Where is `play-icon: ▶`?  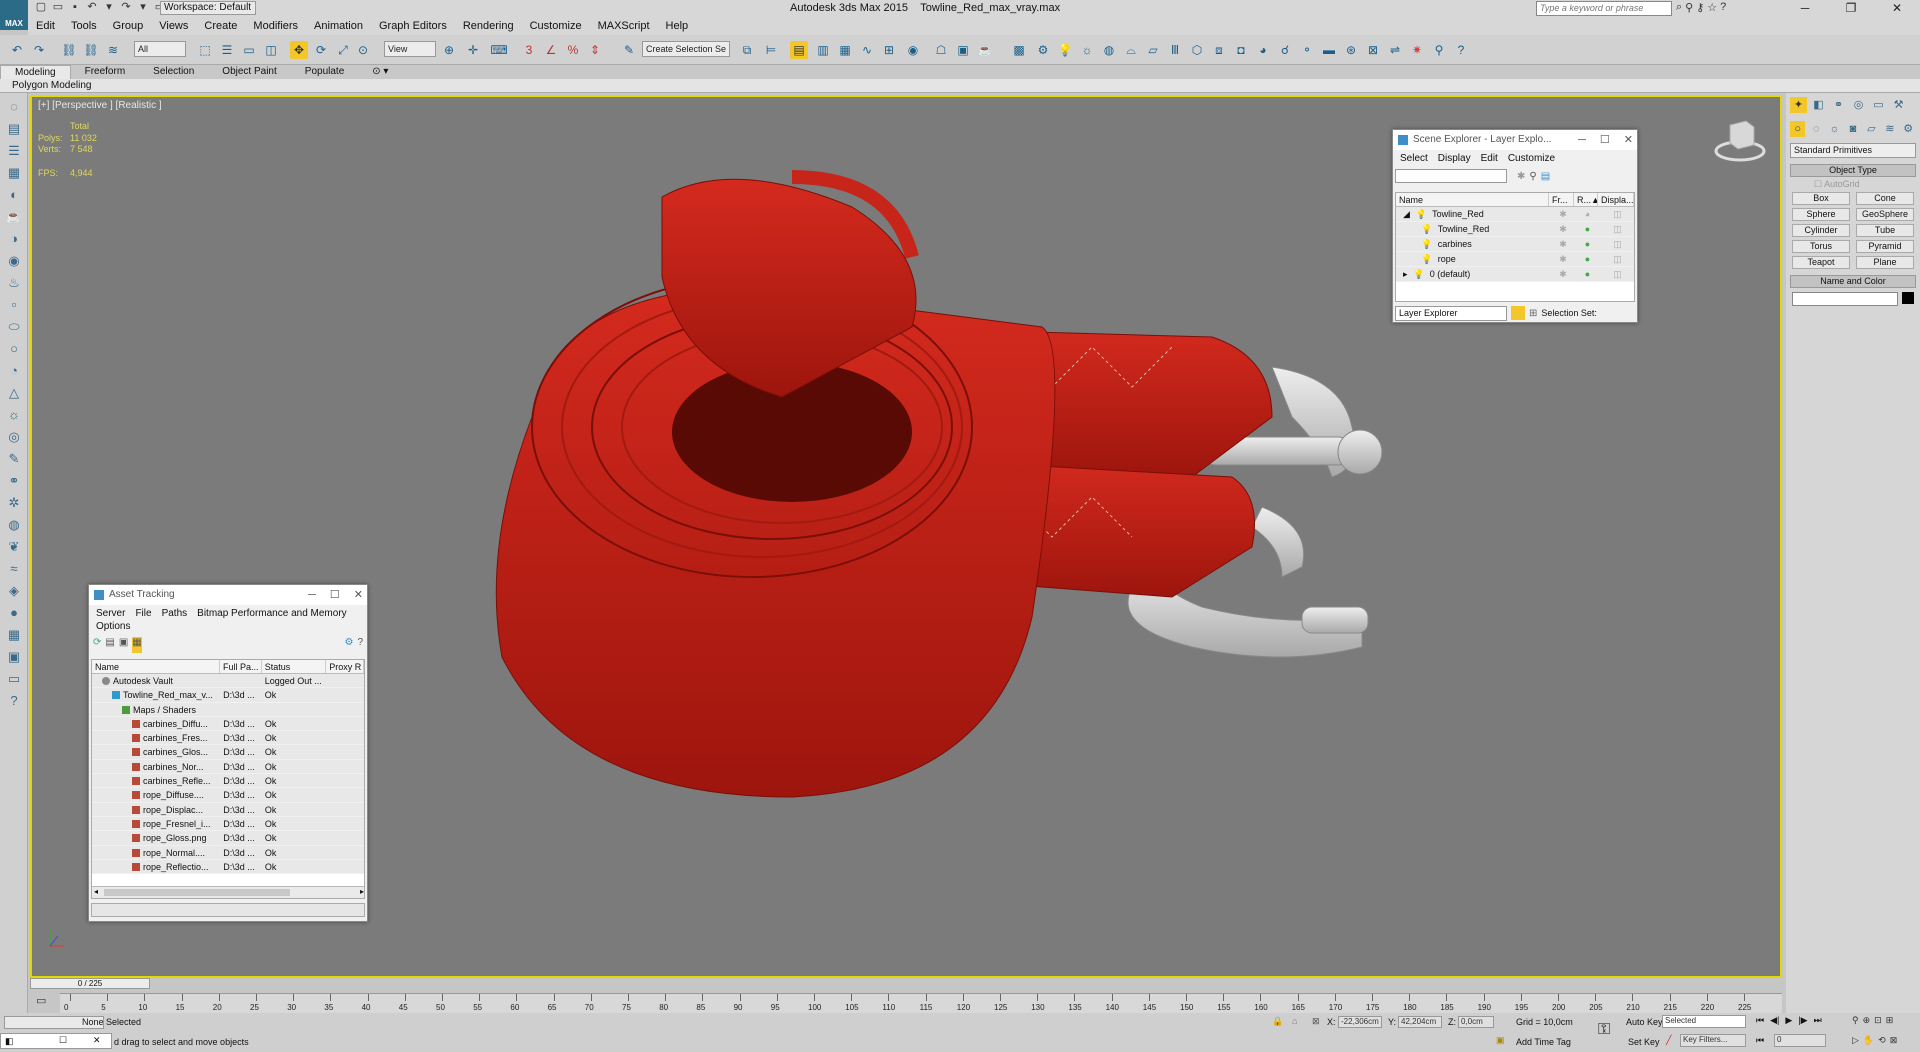
play-icon: ▶ is located at coordinates (1788, 1020).